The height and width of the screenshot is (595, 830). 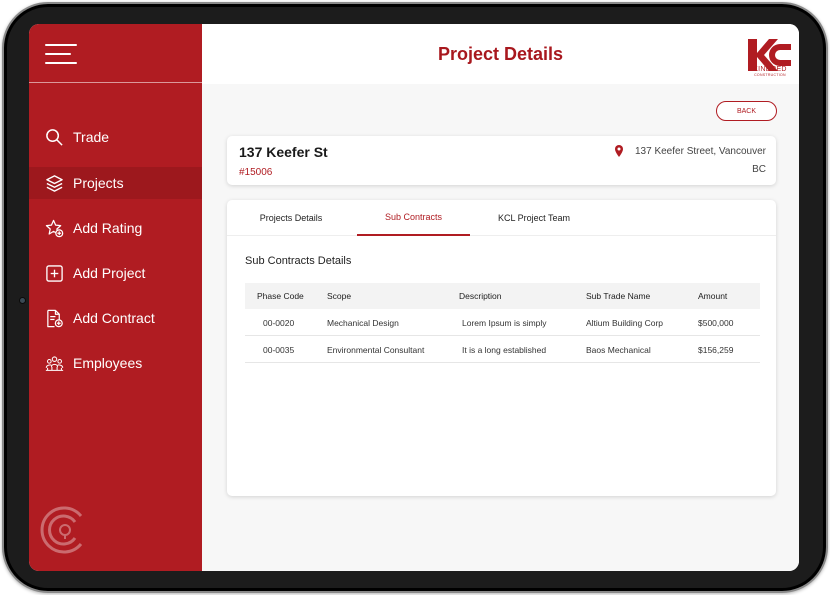 I want to click on cell-phase-code: 00-0035, so click(x=279, y=349).